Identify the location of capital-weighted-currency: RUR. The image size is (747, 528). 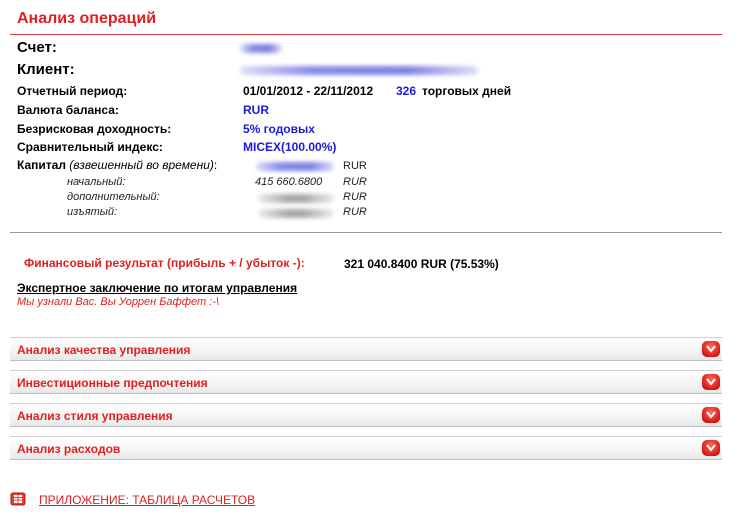
(355, 166).